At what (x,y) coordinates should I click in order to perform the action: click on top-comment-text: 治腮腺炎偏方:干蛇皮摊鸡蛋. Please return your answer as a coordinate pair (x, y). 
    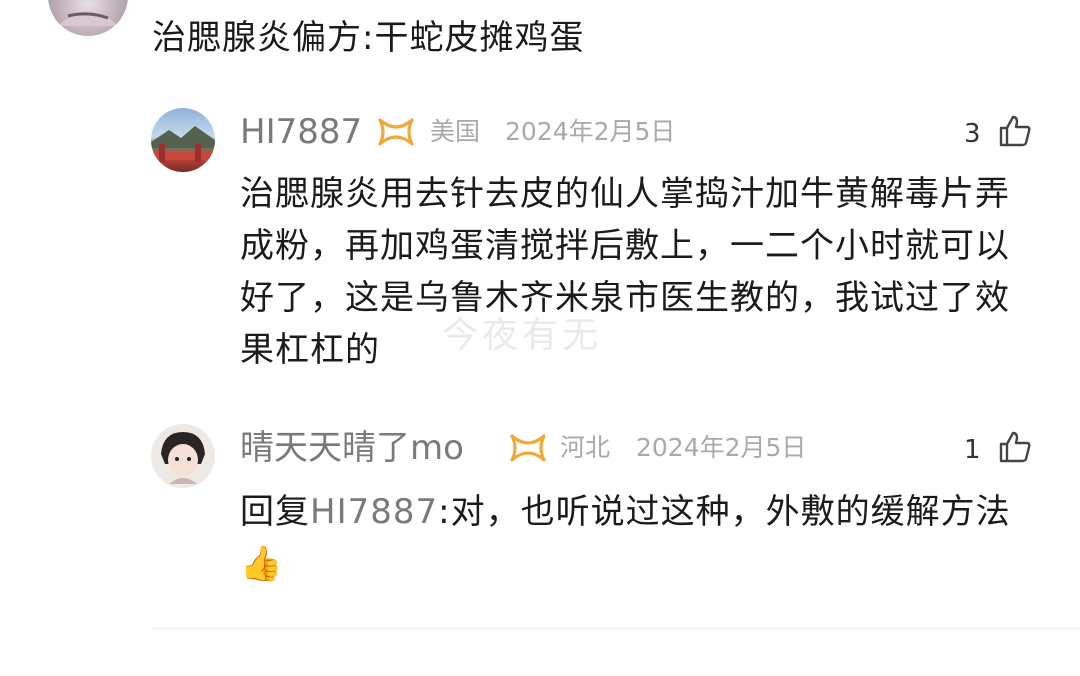
    Looking at the image, I should click on (368, 38).